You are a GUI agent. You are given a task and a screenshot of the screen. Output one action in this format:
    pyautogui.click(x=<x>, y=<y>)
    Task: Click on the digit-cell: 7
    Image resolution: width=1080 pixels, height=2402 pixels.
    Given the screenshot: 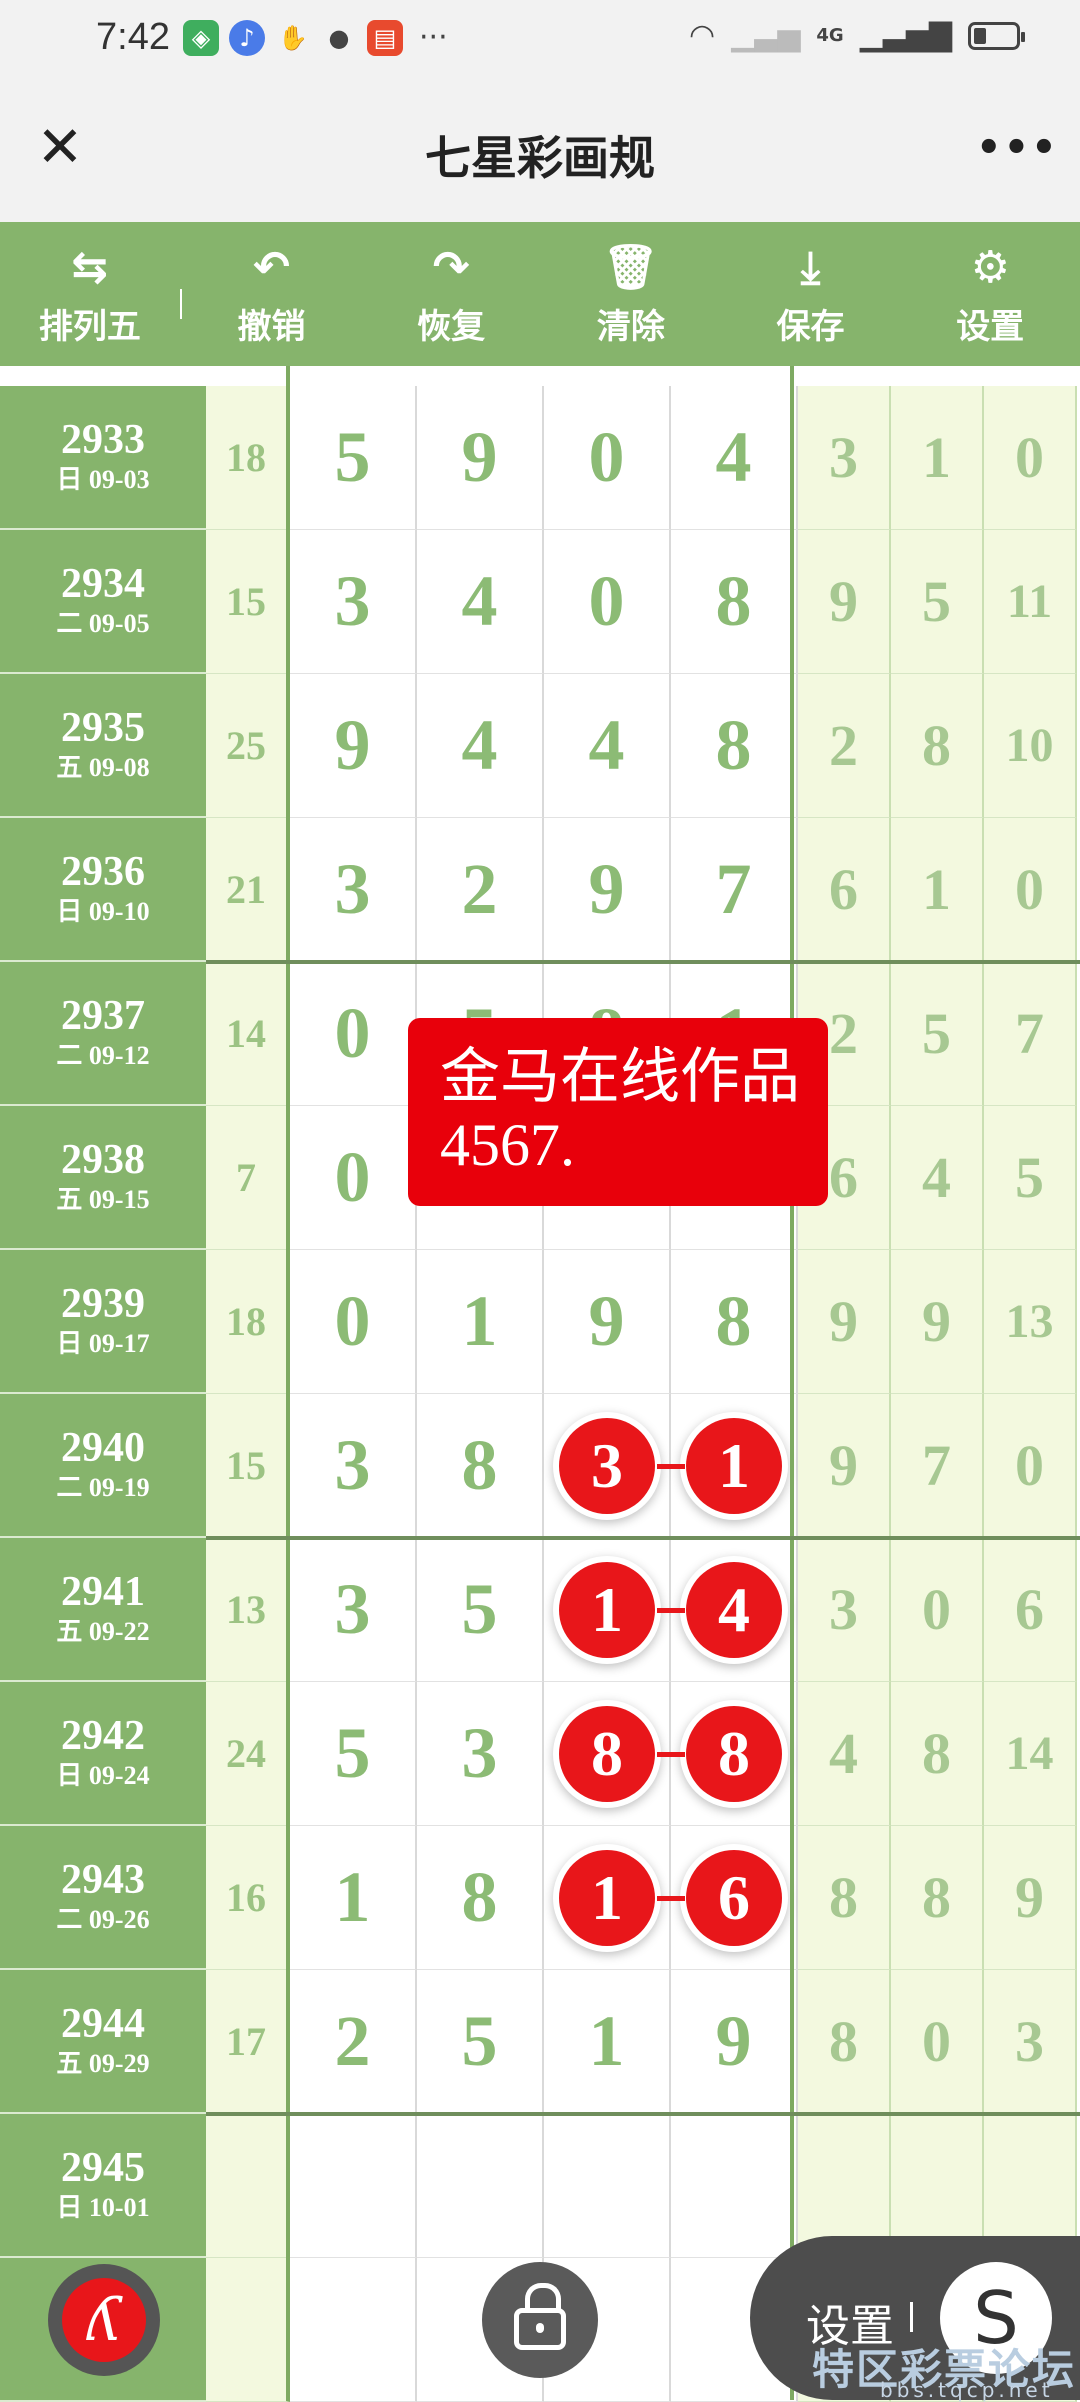 What is the action you would take?
    pyautogui.click(x=734, y=890)
    